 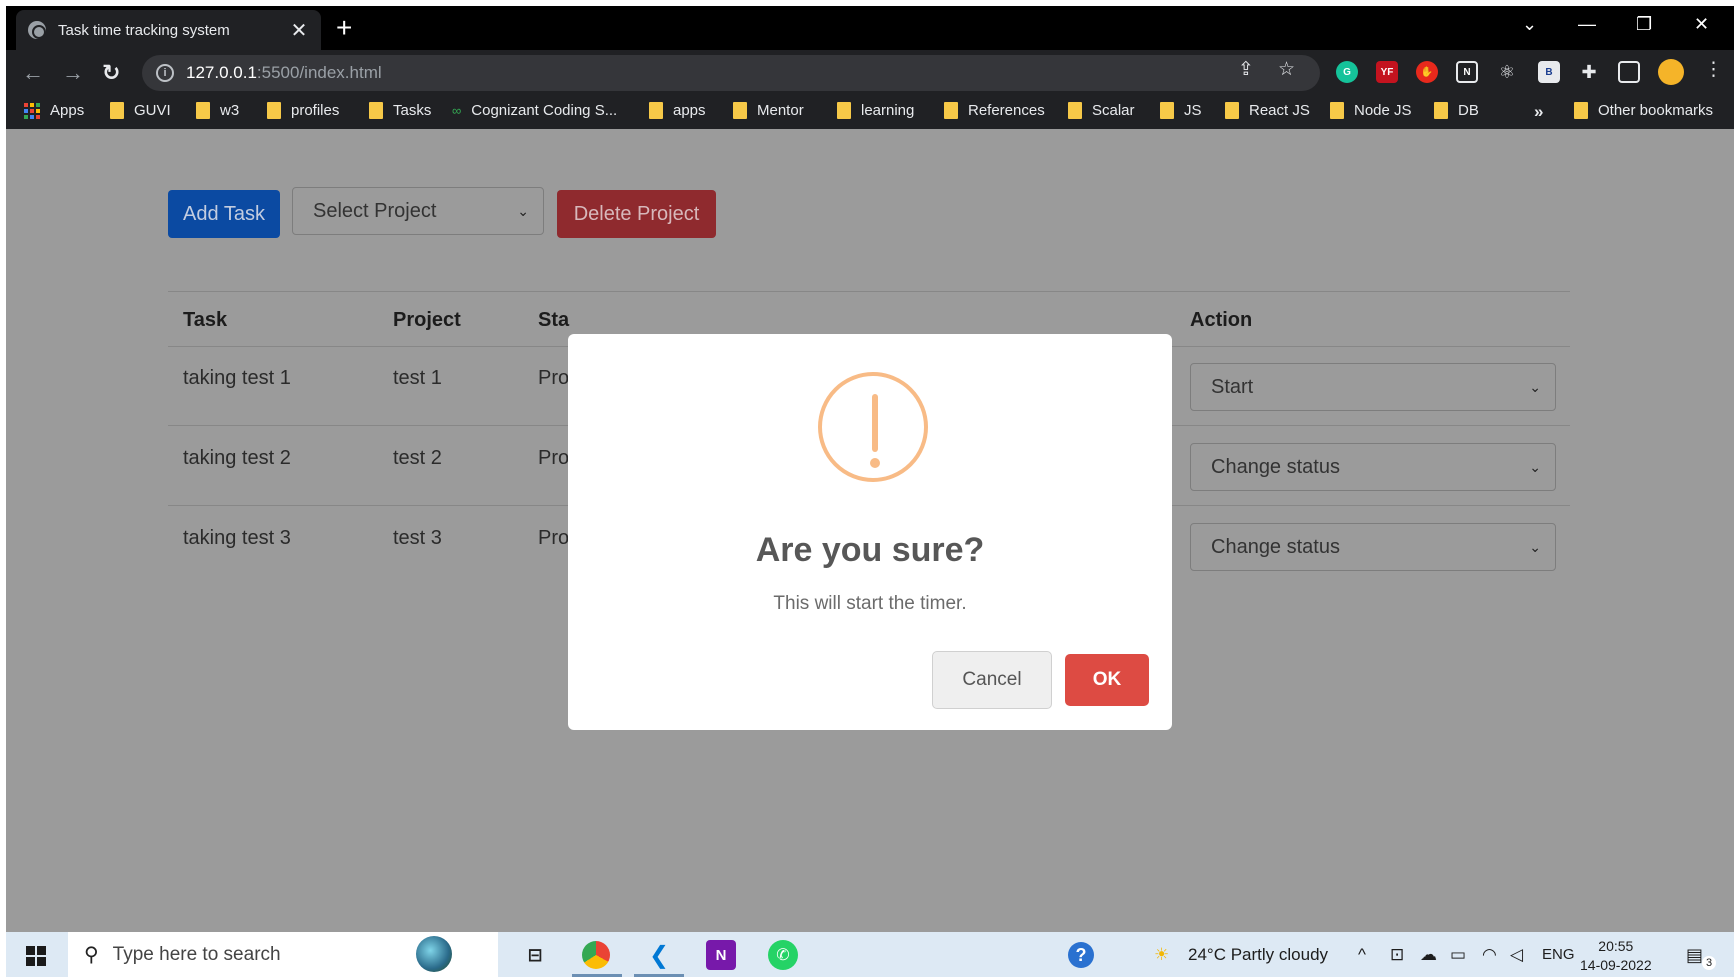 What do you see at coordinates (1489, 955) in the screenshot?
I see `wifi-icon: ◠` at bounding box center [1489, 955].